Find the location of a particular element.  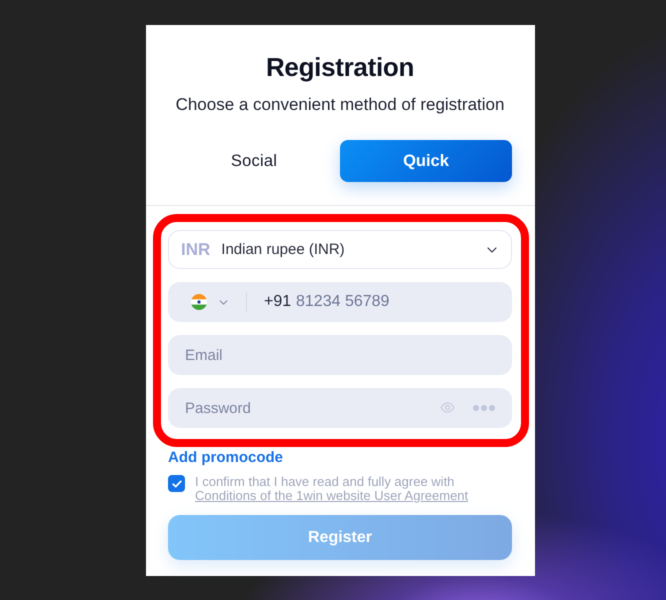

check-icon is located at coordinates (177, 484).